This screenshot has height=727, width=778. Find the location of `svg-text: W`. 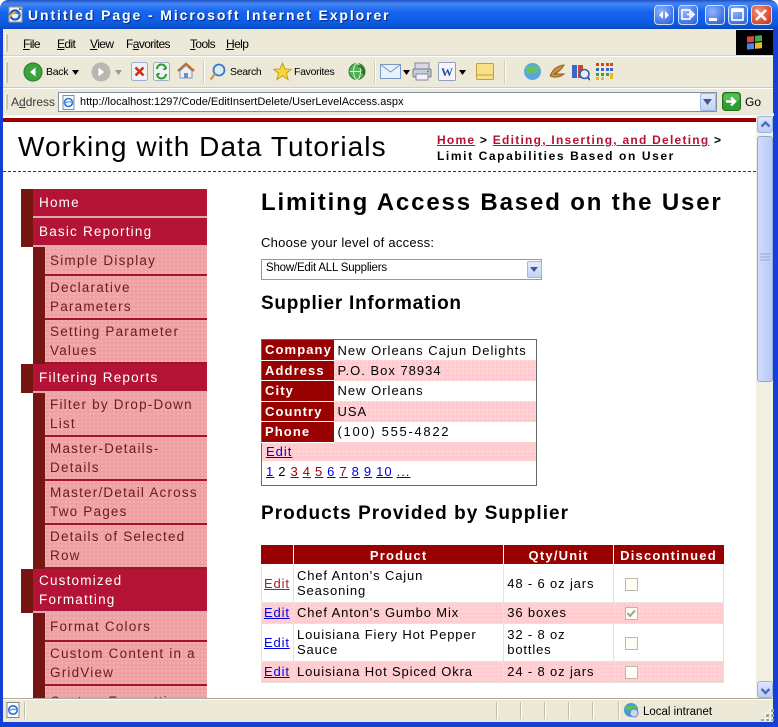

svg-text: W is located at coordinates (447, 72).